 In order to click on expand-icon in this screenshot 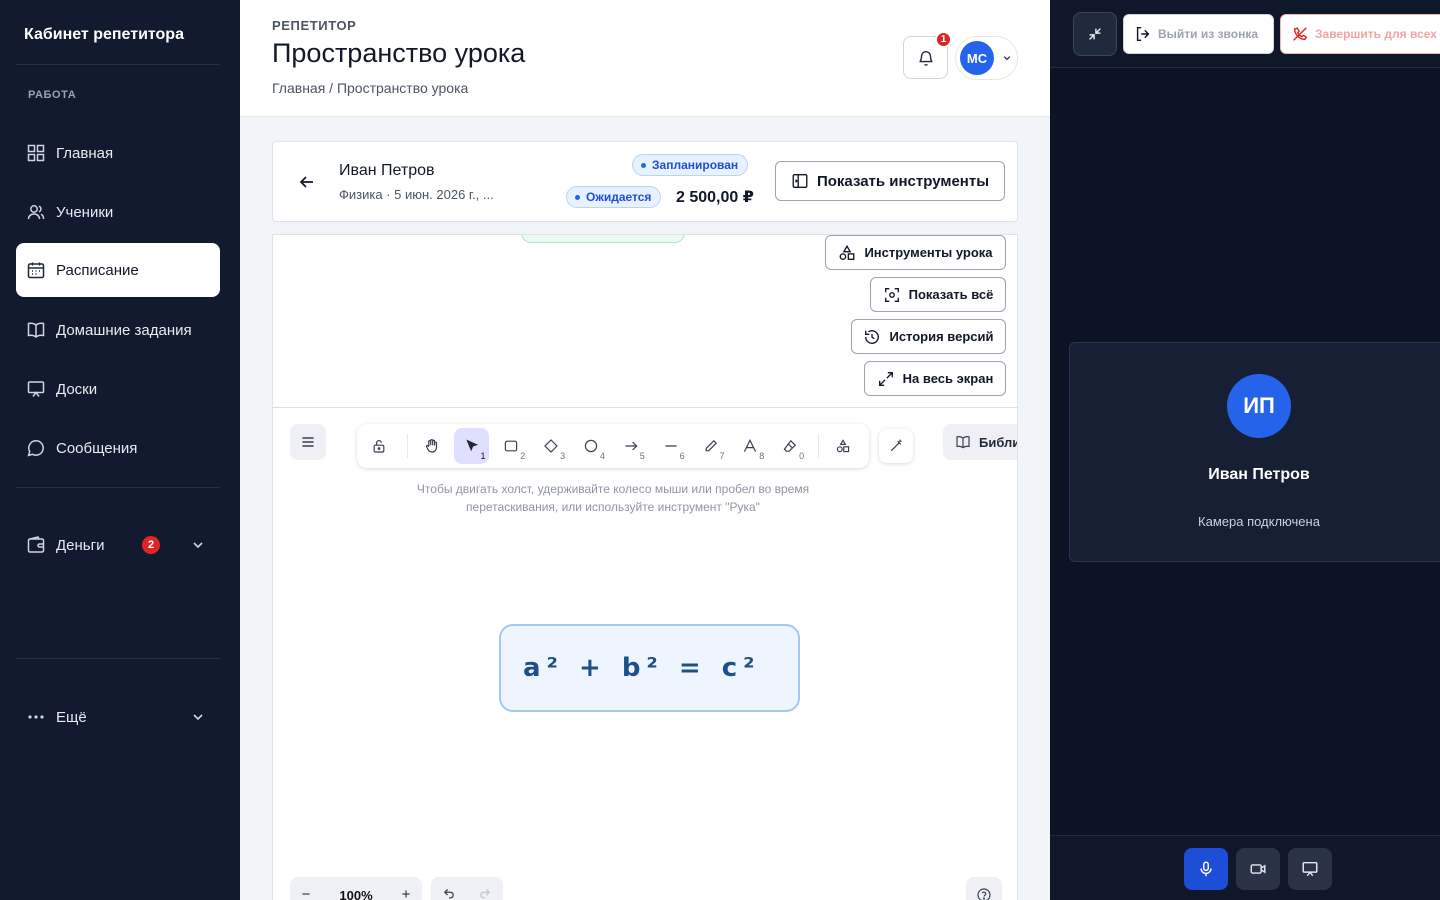, I will do `click(885, 378)`.